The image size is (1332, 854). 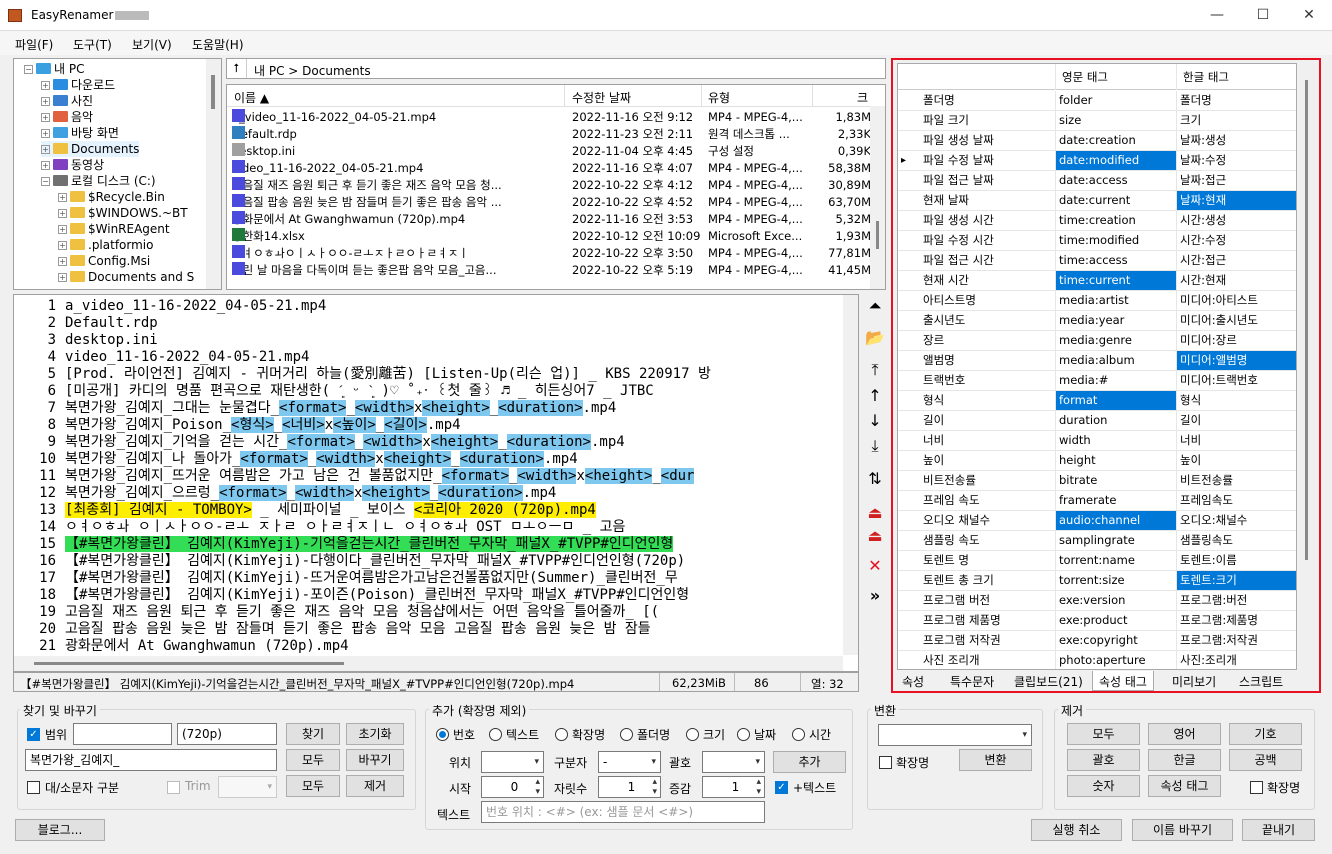 What do you see at coordinates (1236, 400) in the screenshot?
I see `tag-ko: 형식` at bounding box center [1236, 400].